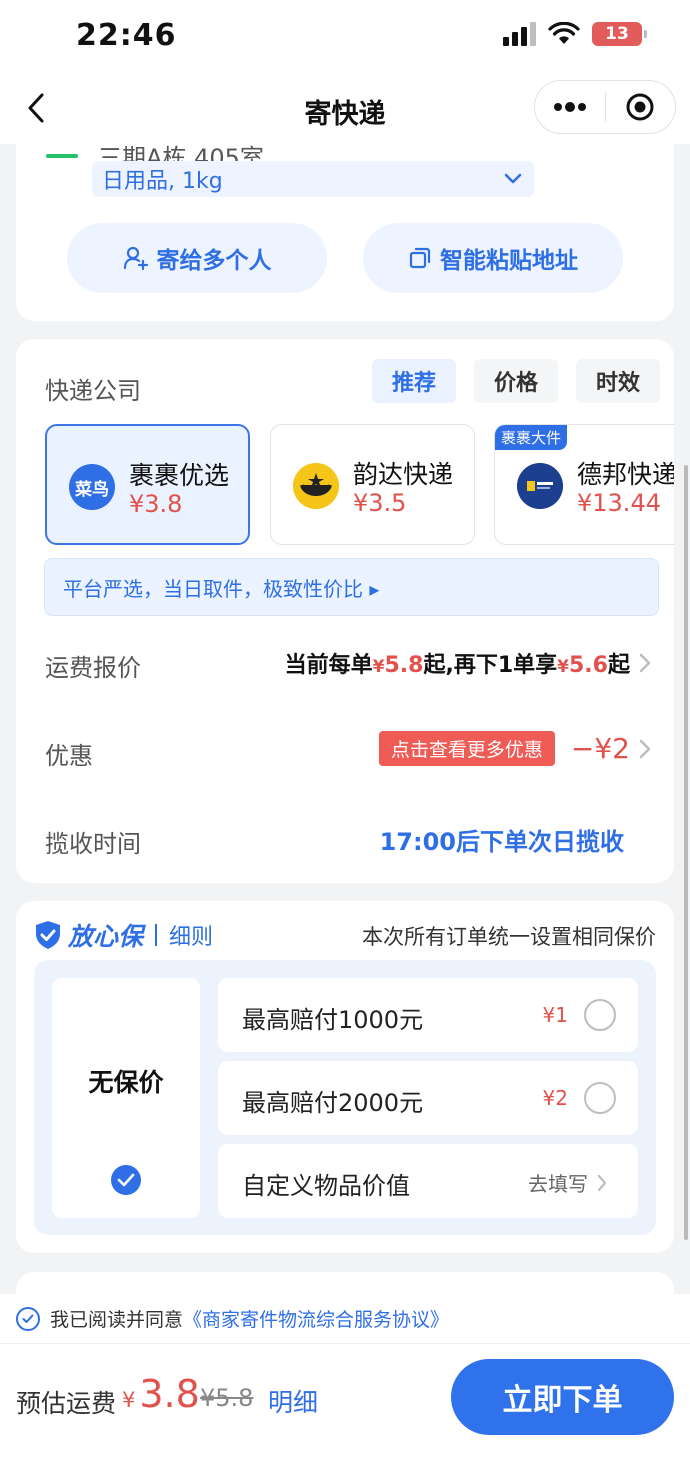 The width and height of the screenshot is (690, 1484). I want to click on no-insurance-option: 无保价, so click(126, 1098).